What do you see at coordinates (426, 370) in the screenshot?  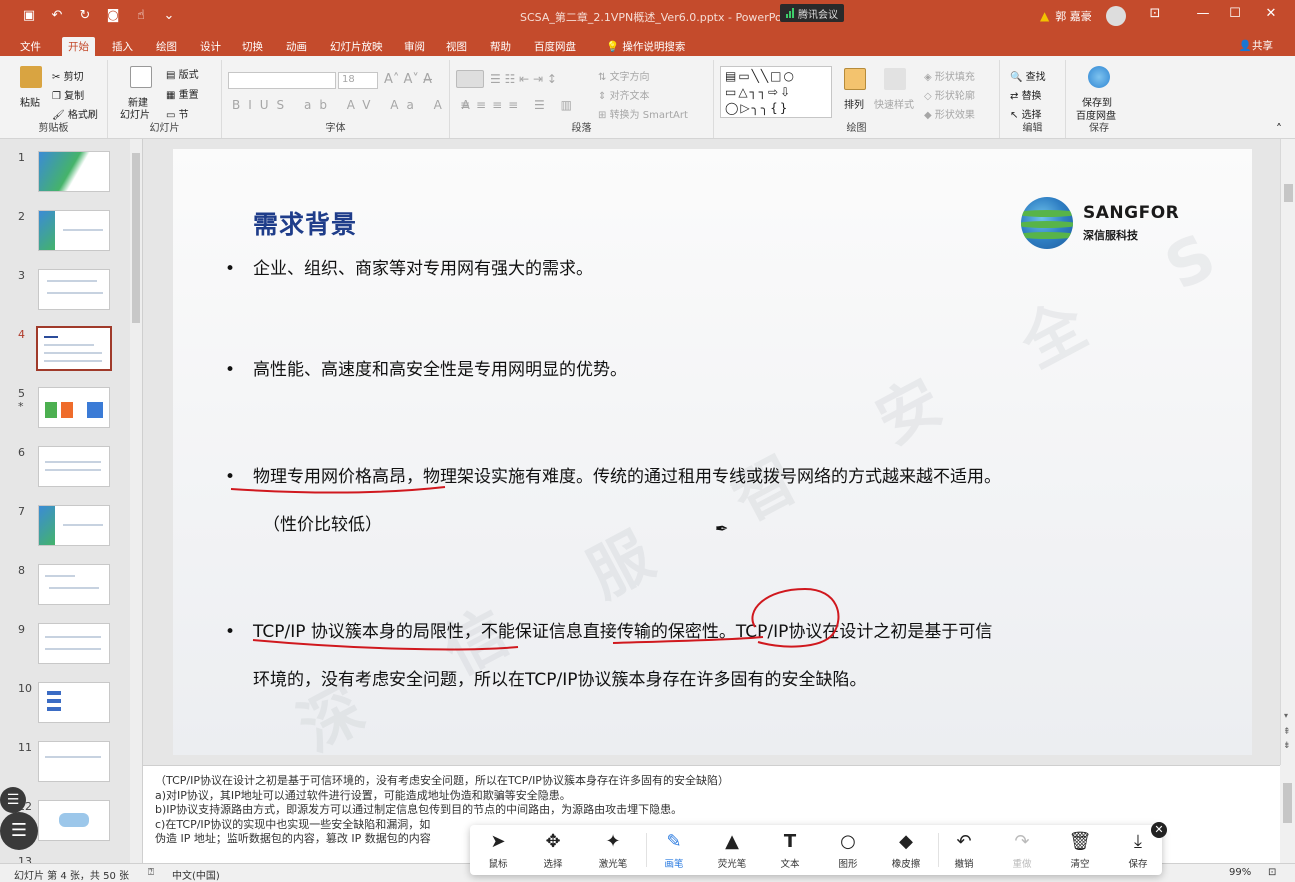 I see `bullet-2: • 高性能、高速度和高安全性是专用网明显的优势。` at bounding box center [426, 370].